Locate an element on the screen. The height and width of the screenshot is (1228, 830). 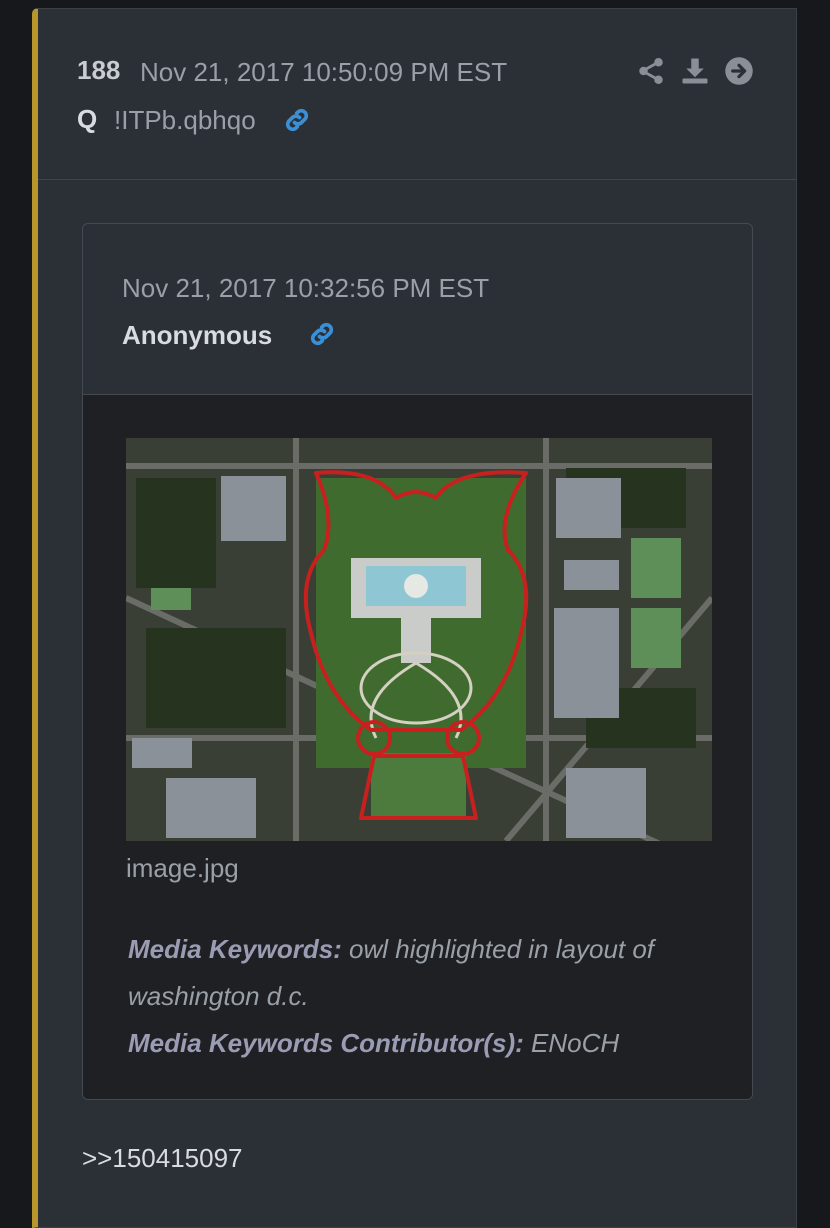
download-icon is located at coordinates (695, 71).